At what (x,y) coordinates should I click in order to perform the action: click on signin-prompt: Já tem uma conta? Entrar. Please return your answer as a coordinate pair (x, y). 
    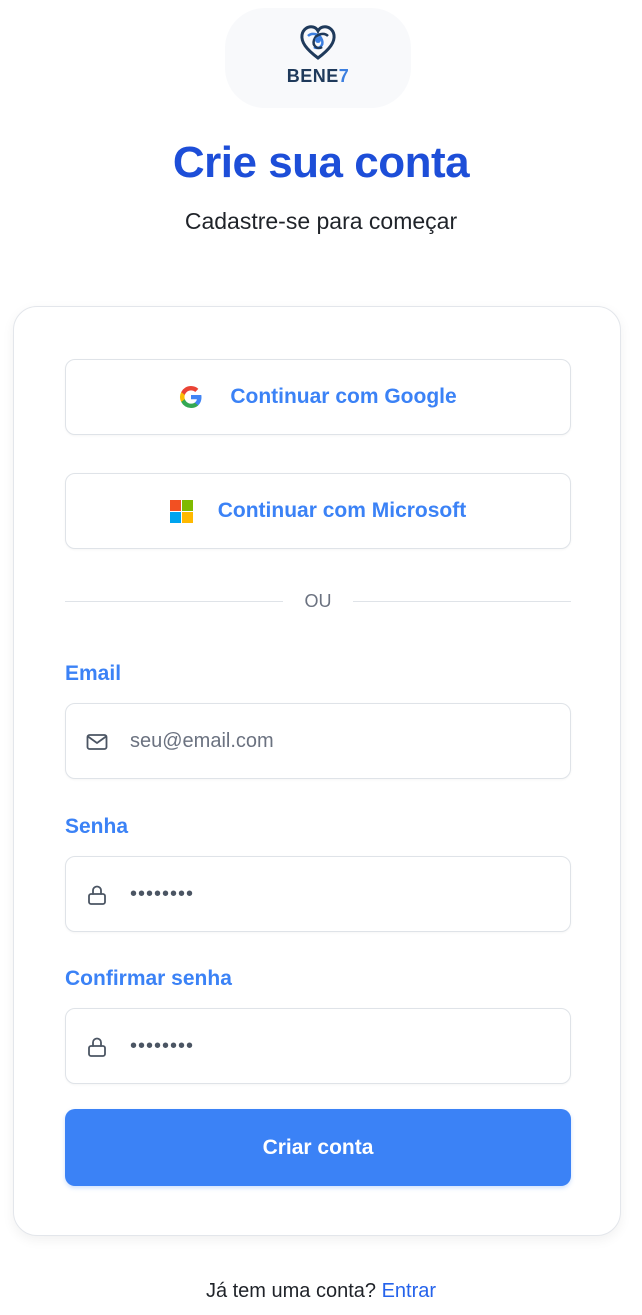
    Looking at the image, I should click on (321, 1291).